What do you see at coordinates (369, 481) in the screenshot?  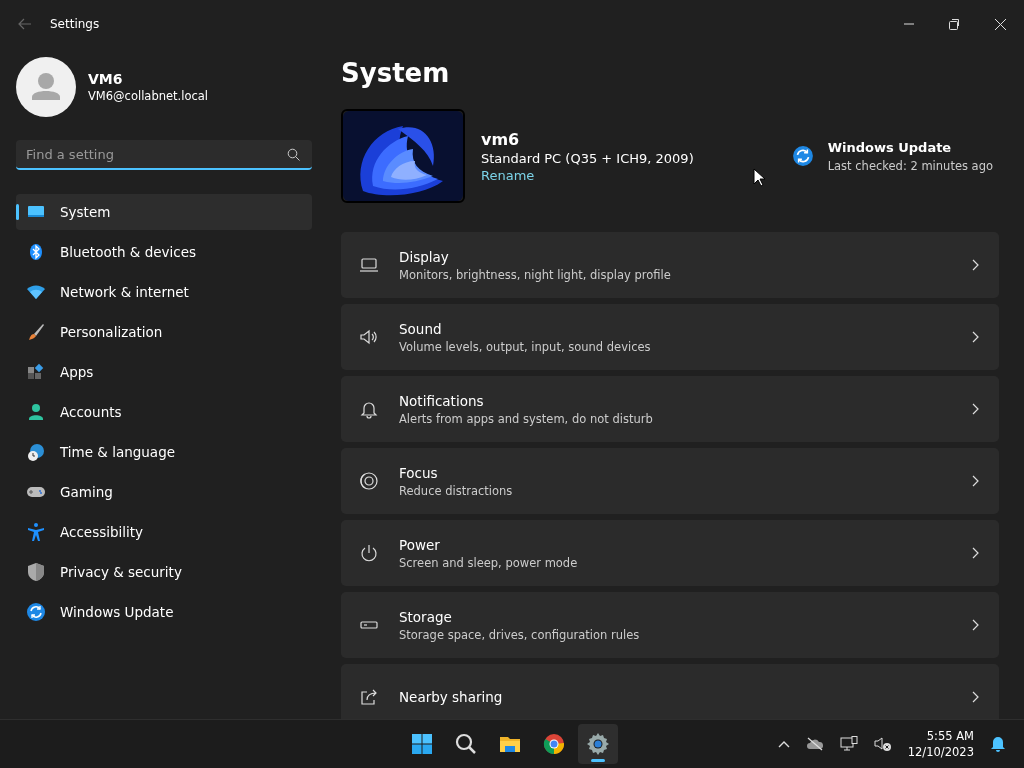 I see `focus-icon` at bounding box center [369, 481].